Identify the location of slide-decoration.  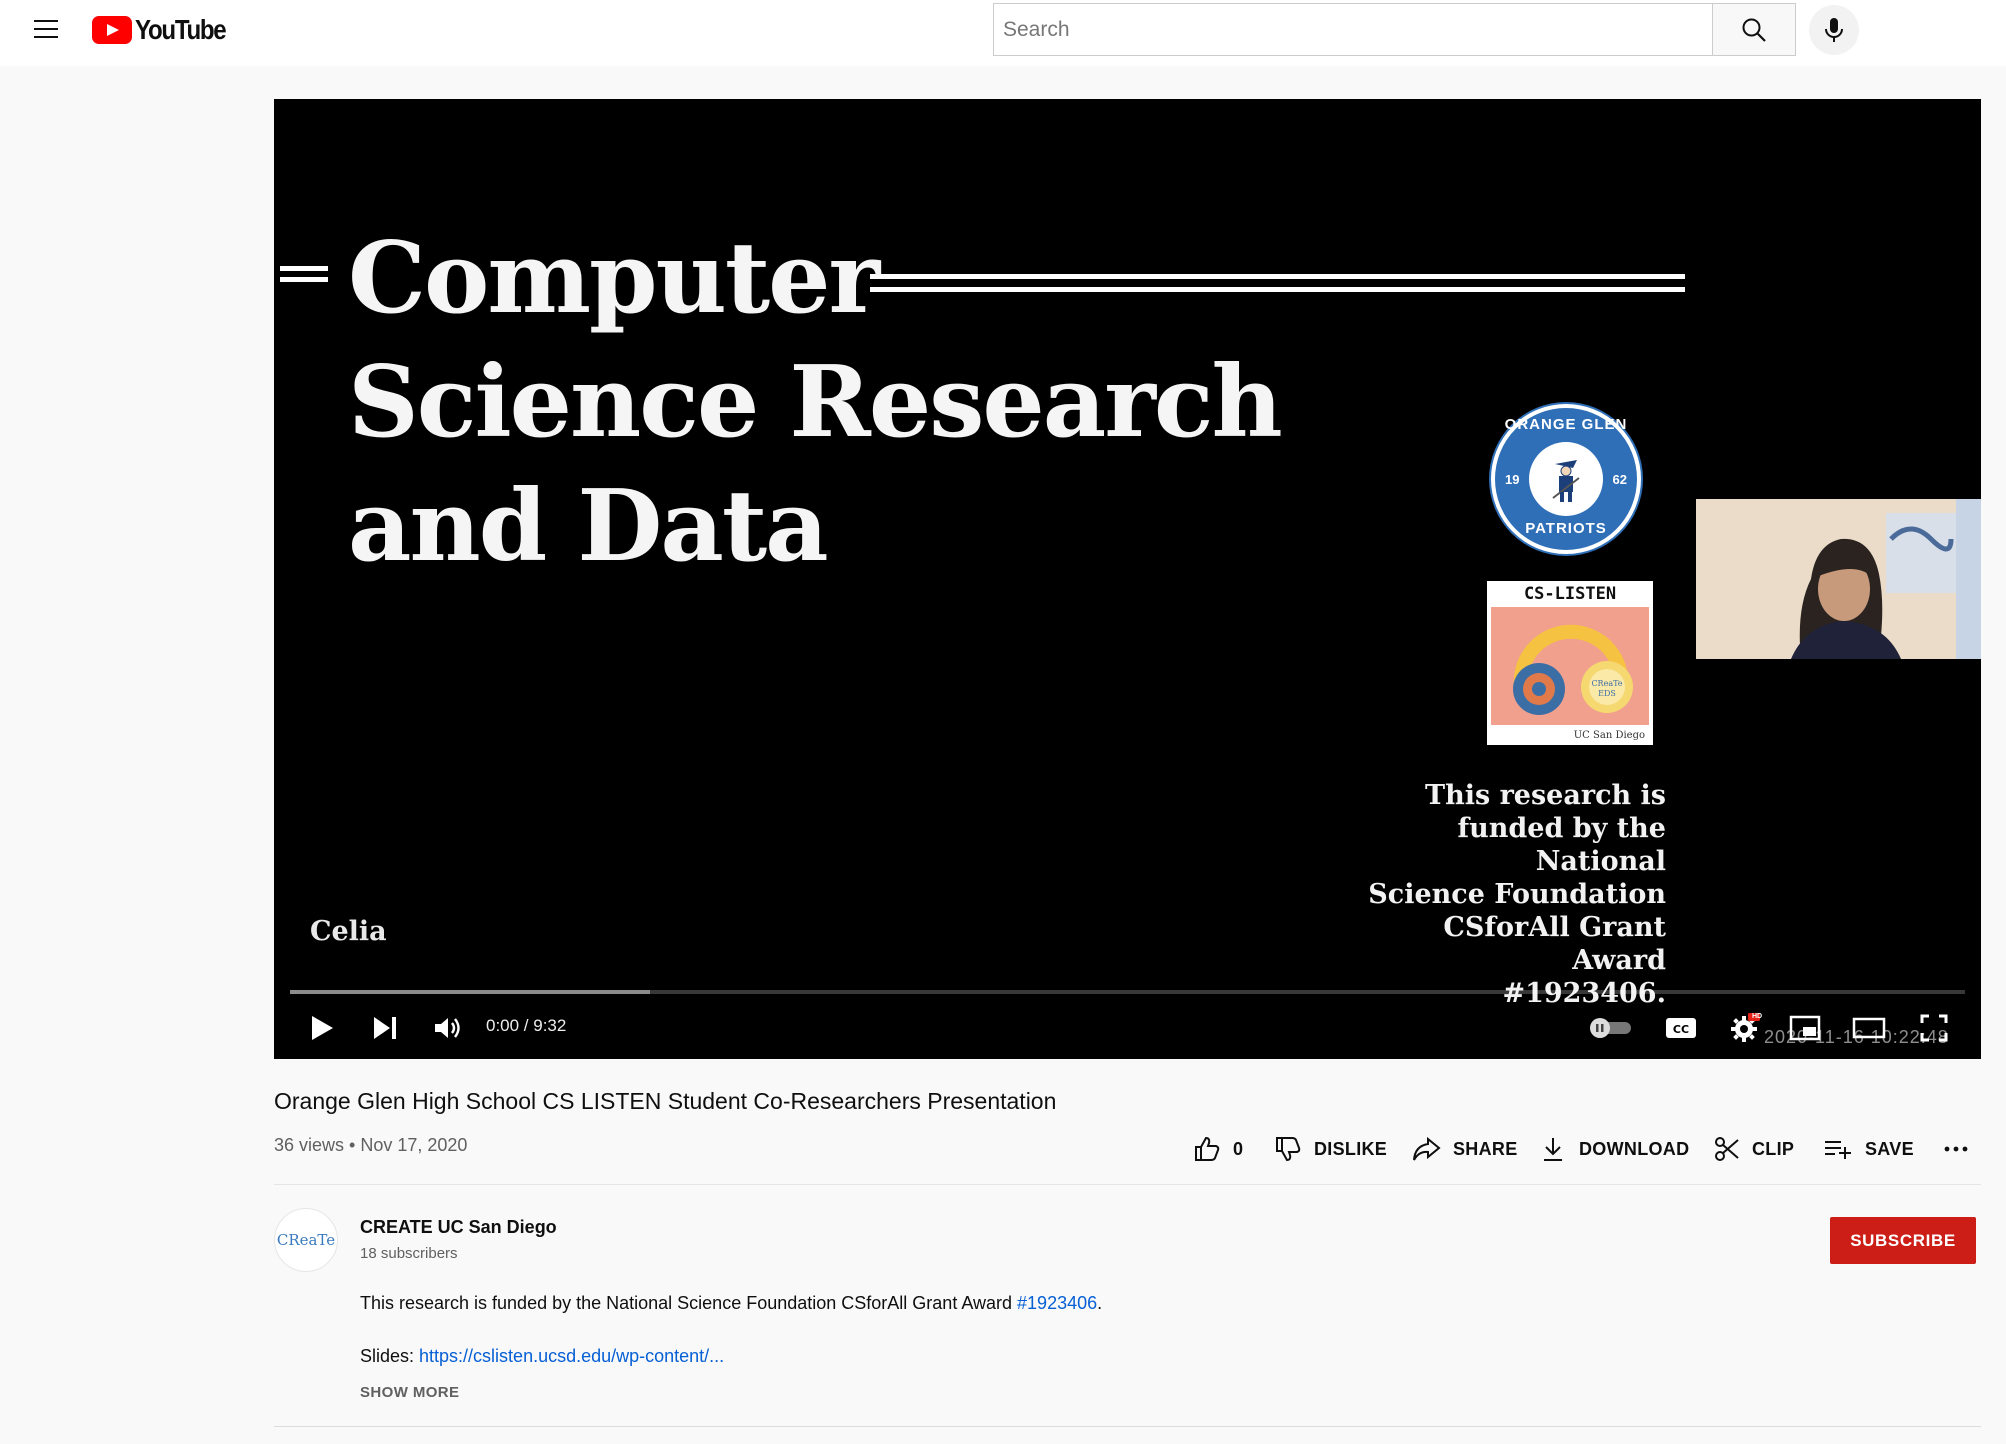
(304, 274).